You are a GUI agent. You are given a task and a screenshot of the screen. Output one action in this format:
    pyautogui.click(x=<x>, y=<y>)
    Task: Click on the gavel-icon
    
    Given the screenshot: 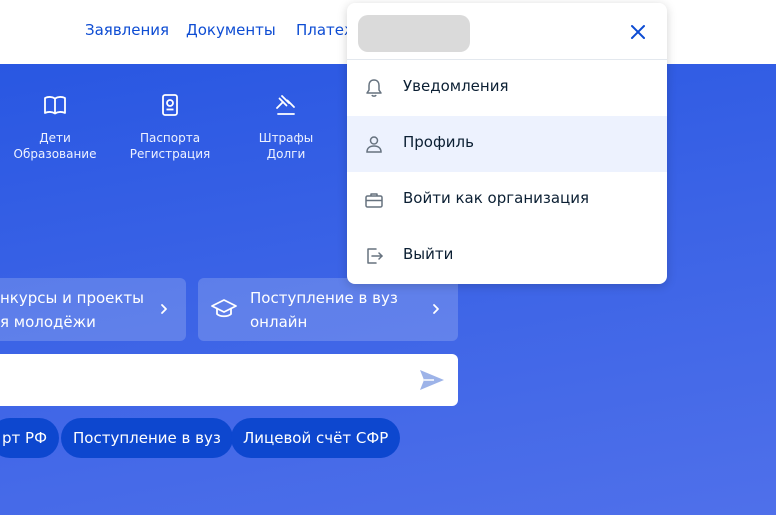 What is the action you would take?
    pyautogui.click(x=285, y=105)
    